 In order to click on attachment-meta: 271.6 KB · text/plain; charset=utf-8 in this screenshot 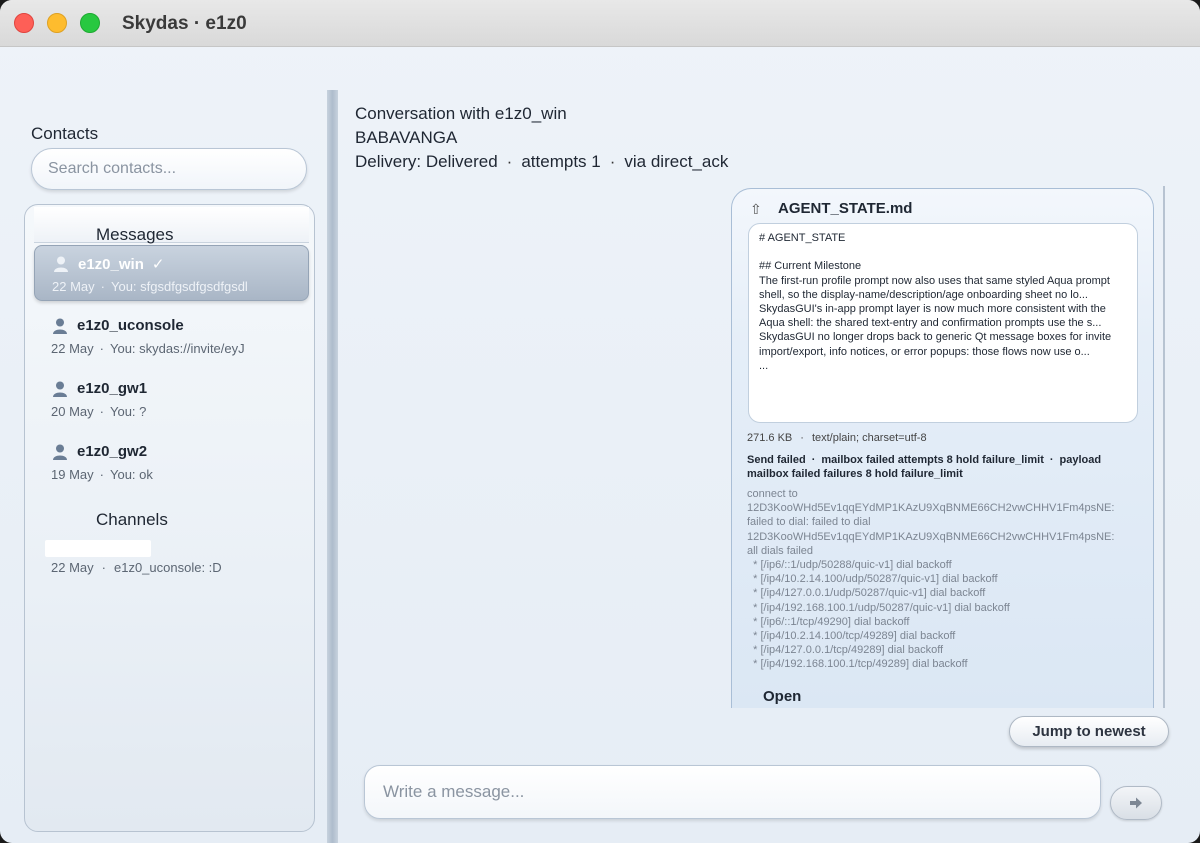, I will do `click(837, 438)`.